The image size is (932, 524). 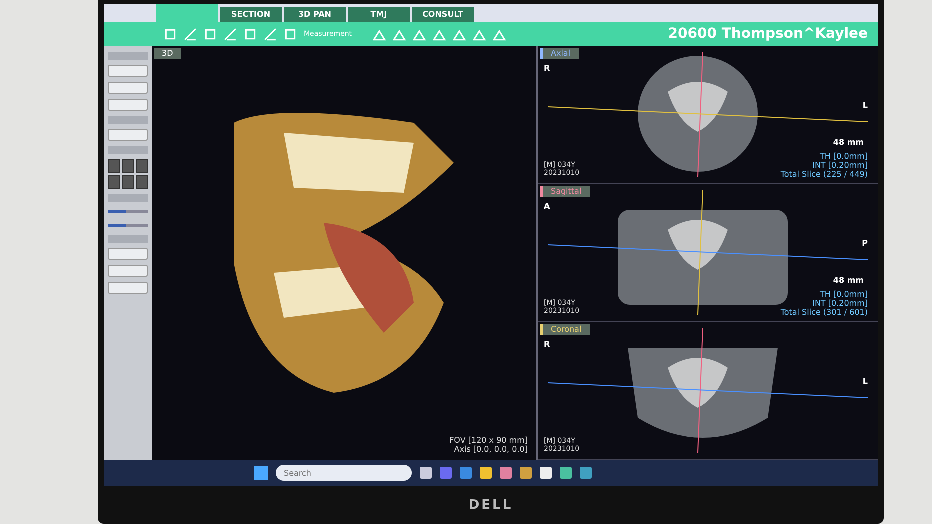 I want to click on tab: SECTION, so click(x=251, y=14).